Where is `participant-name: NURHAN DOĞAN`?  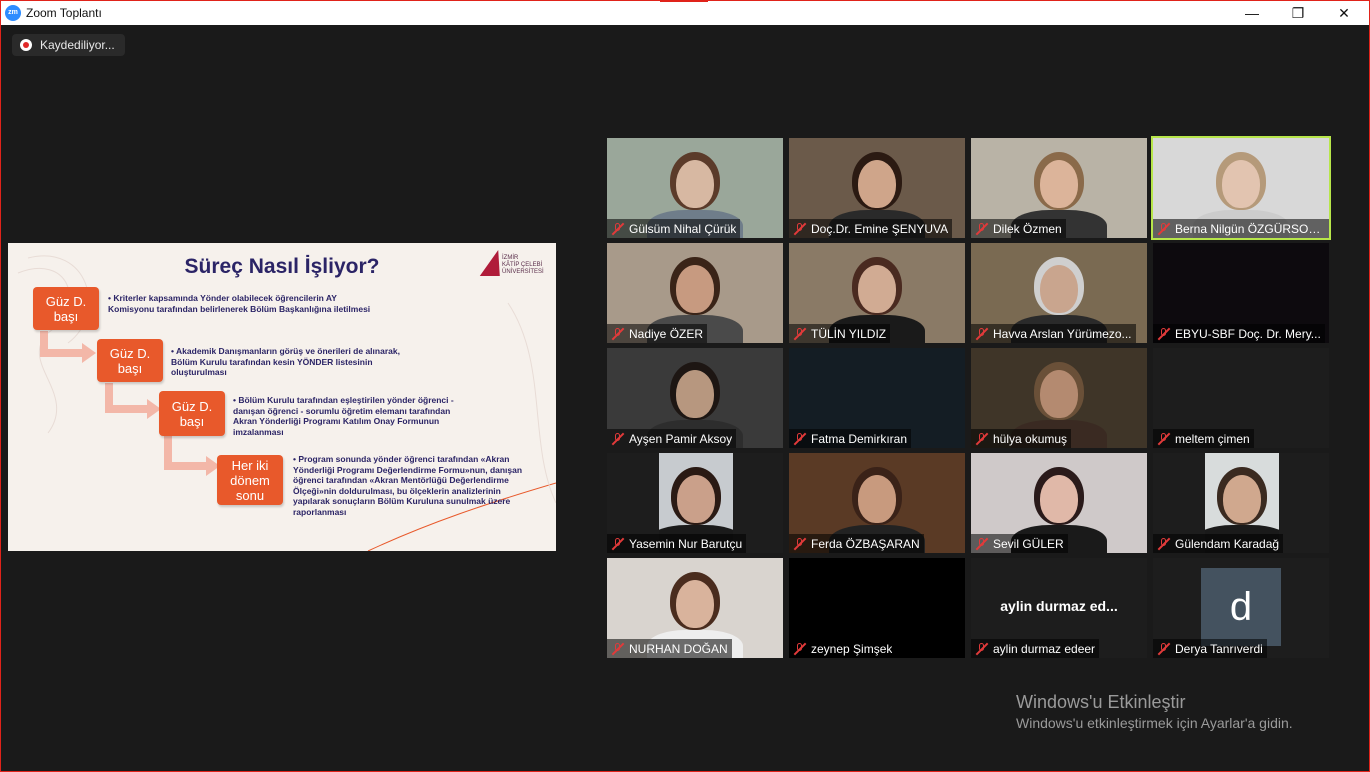
participant-name: NURHAN DOĞAN is located at coordinates (678, 648).